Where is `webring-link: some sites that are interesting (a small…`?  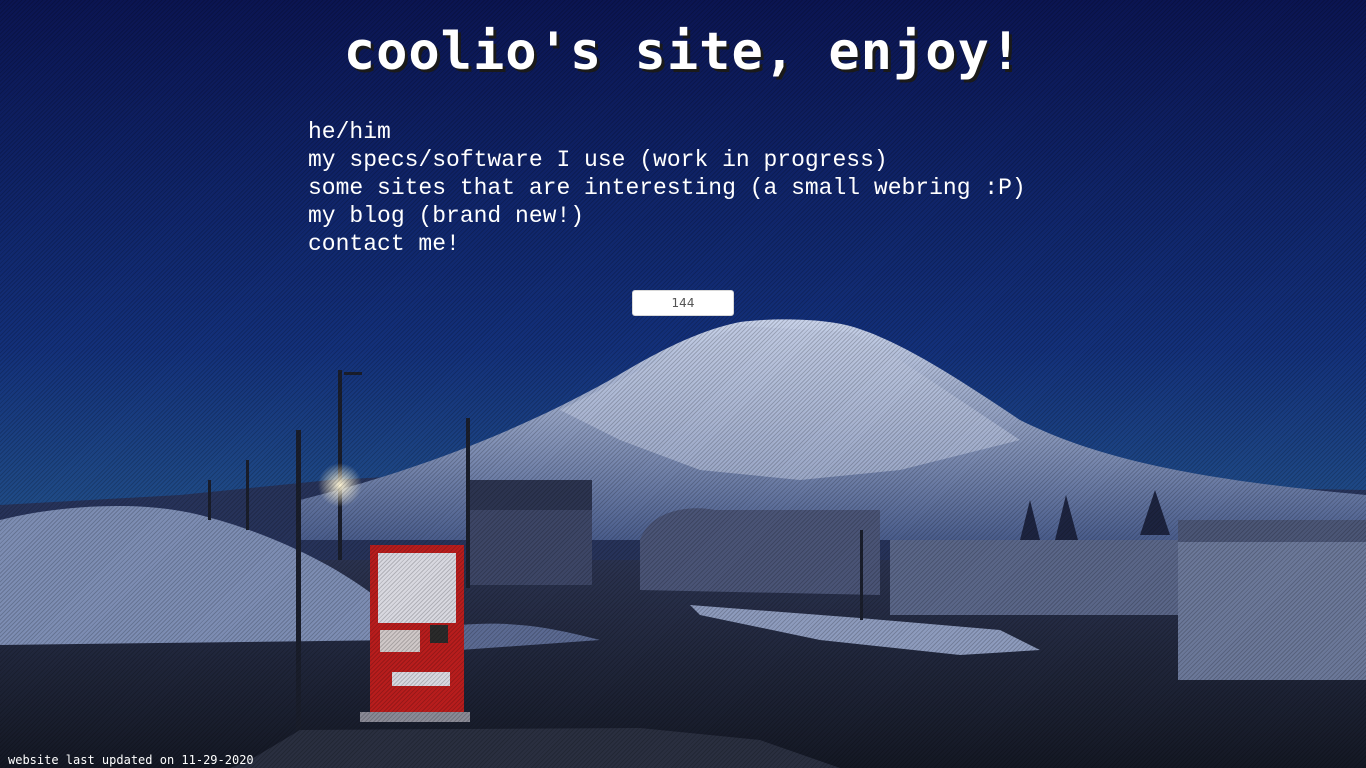 webring-link: some sites that are interesting (a small… is located at coordinates (667, 188).